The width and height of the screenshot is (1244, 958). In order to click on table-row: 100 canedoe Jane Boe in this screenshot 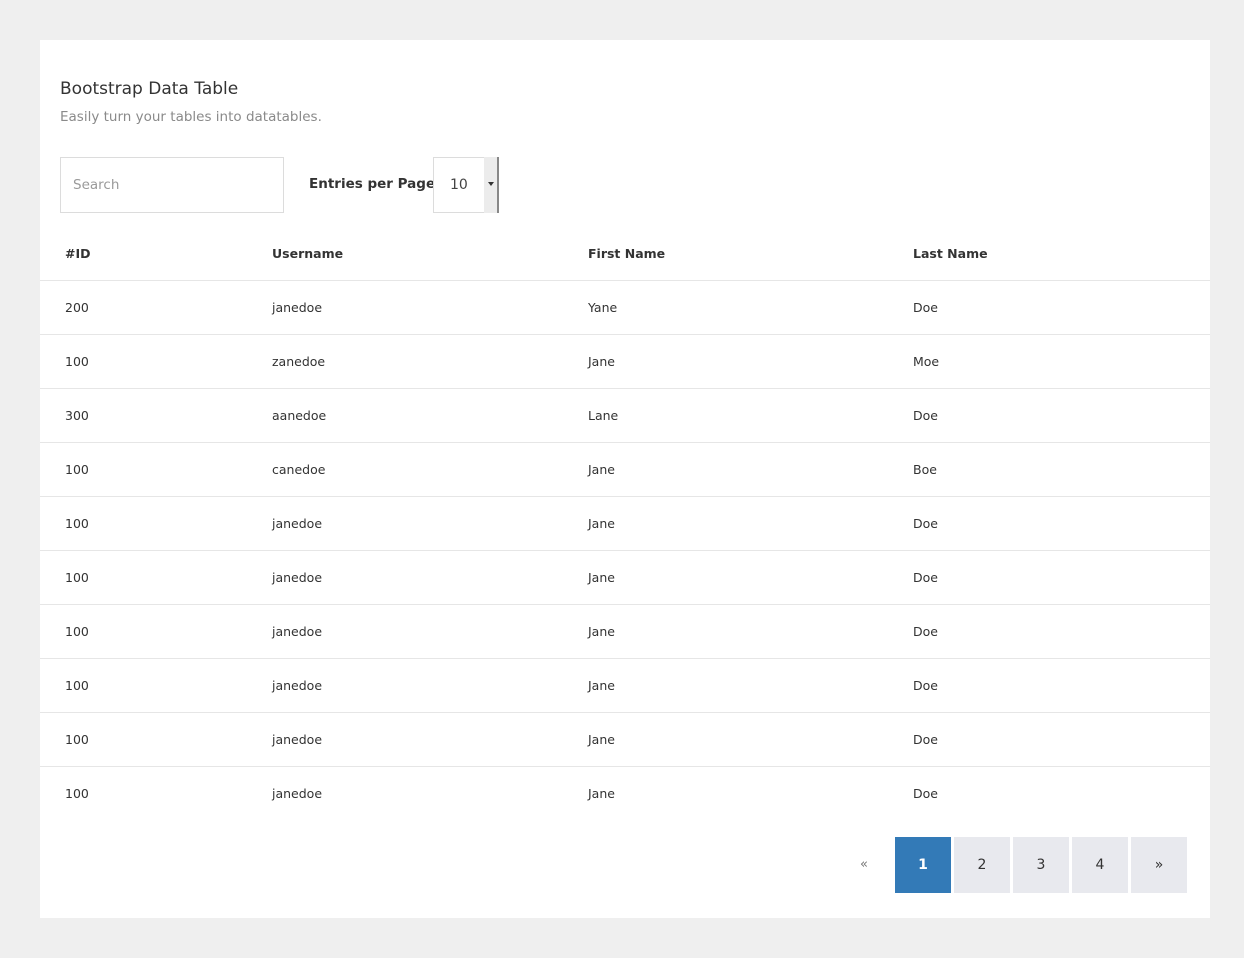, I will do `click(625, 469)`.